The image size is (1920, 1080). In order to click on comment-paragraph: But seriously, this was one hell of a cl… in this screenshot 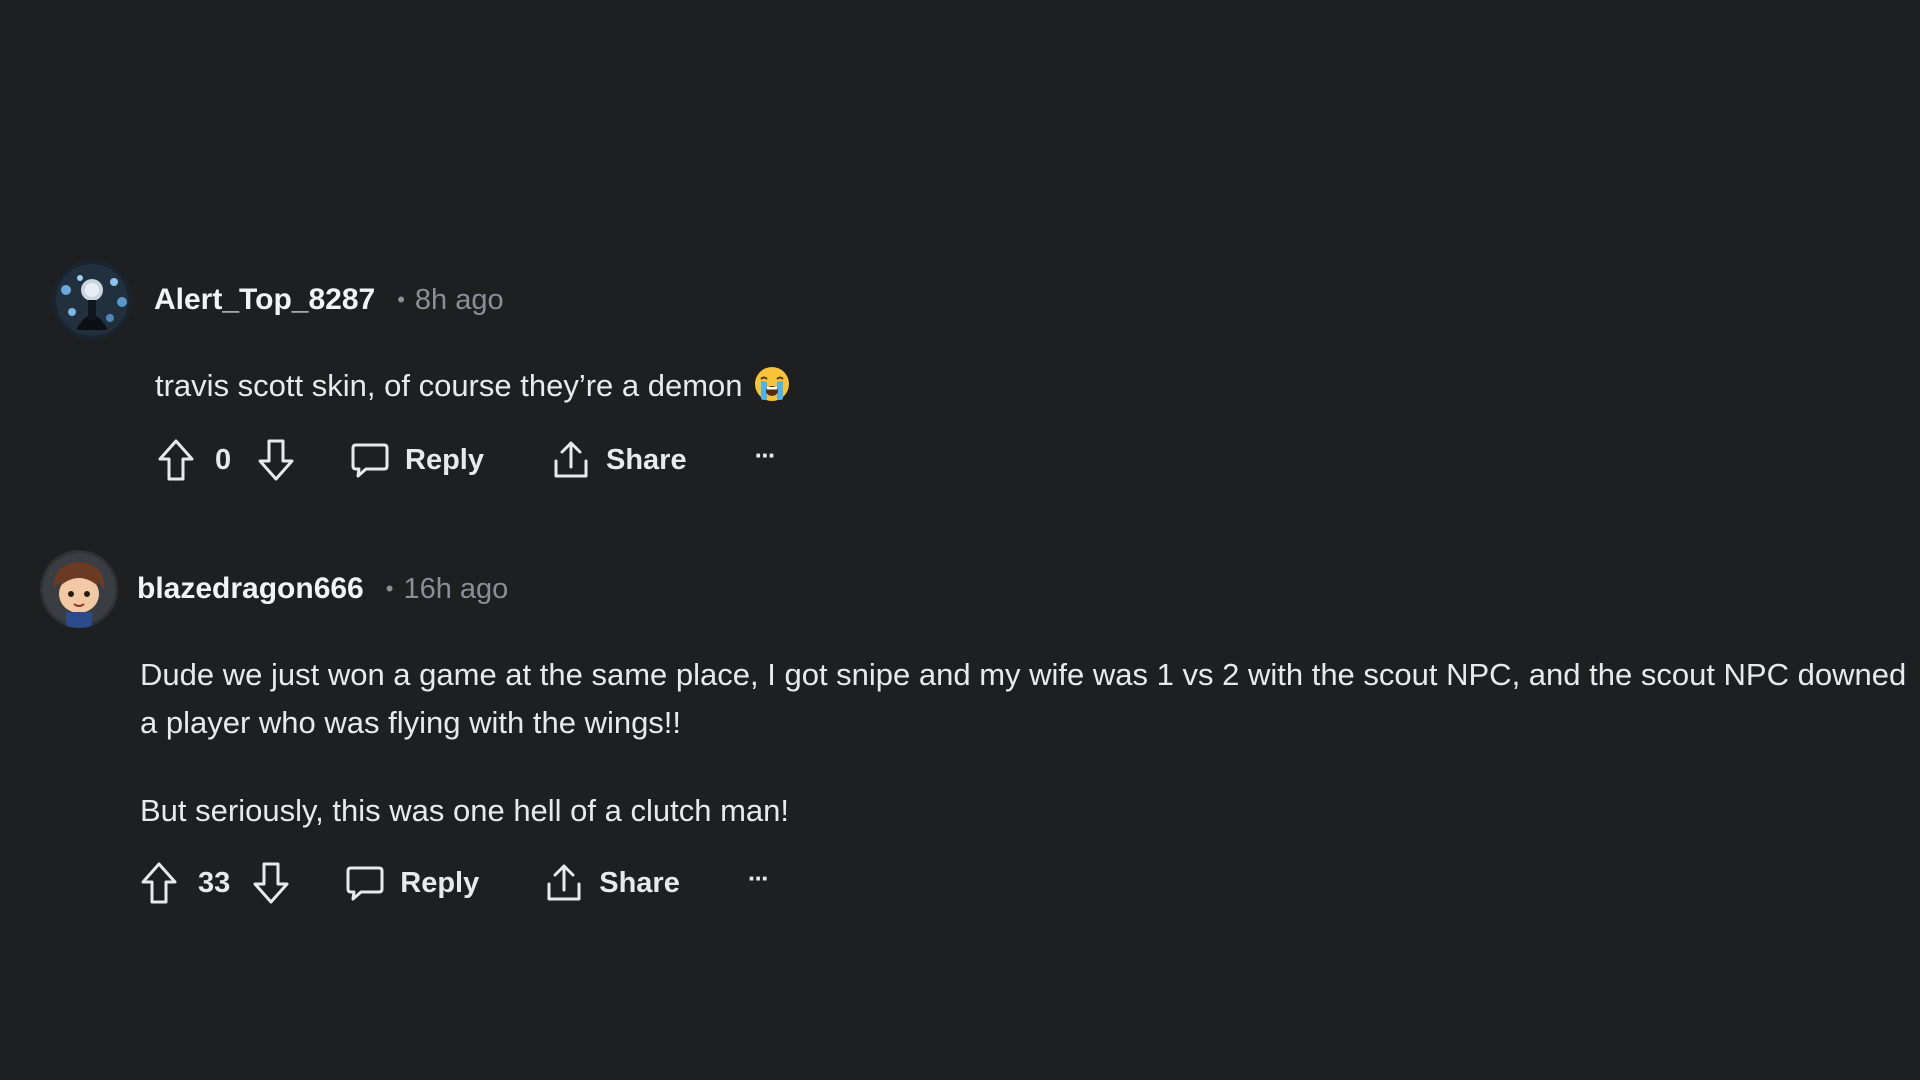, I will do `click(465, 810)`.